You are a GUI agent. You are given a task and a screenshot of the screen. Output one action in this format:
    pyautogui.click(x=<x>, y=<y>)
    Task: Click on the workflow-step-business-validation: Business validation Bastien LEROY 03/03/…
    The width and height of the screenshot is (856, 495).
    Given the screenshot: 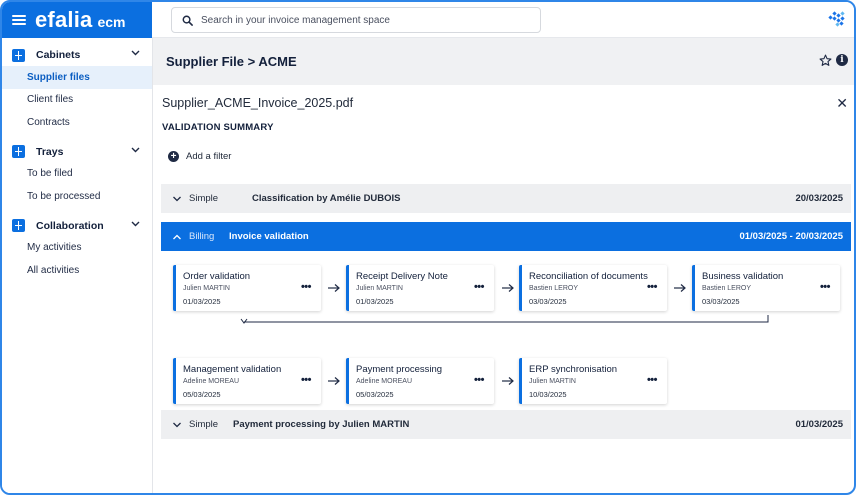 What is the action you would take?
    pyautogui.click(x=766, y=288)
    